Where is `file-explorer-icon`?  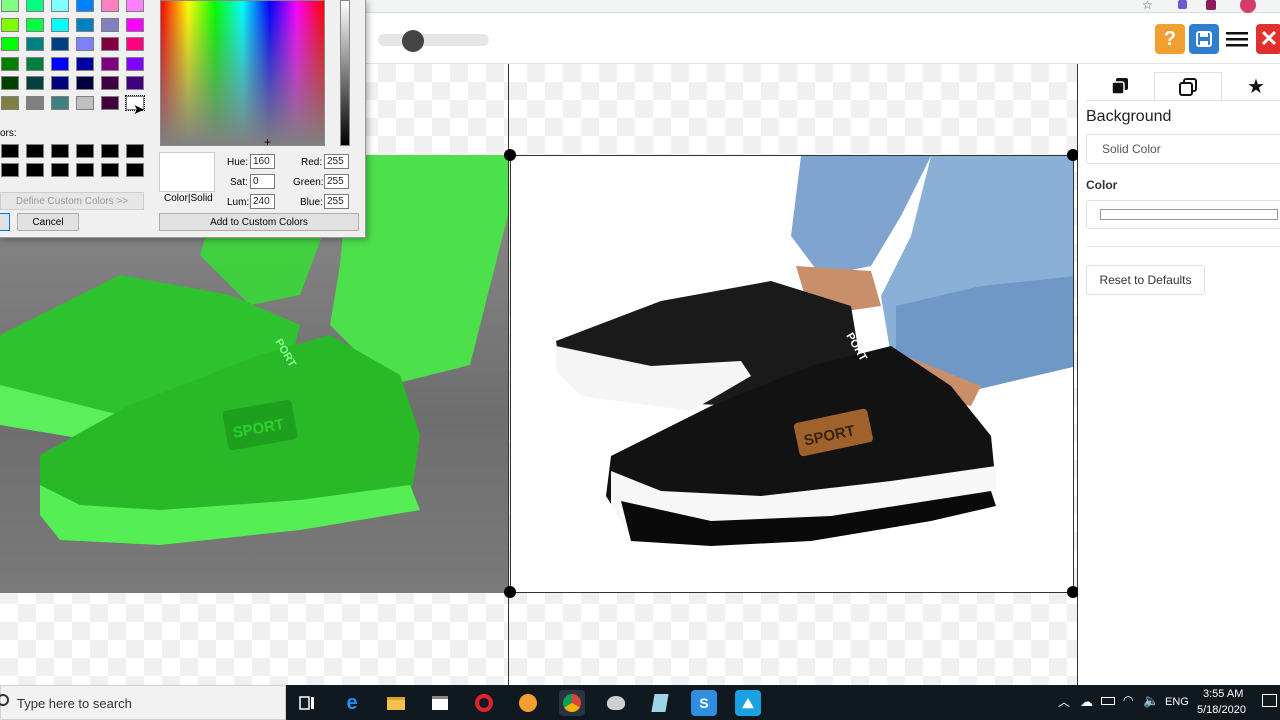 file-explorer-icon is located at coordinates (396, 703).